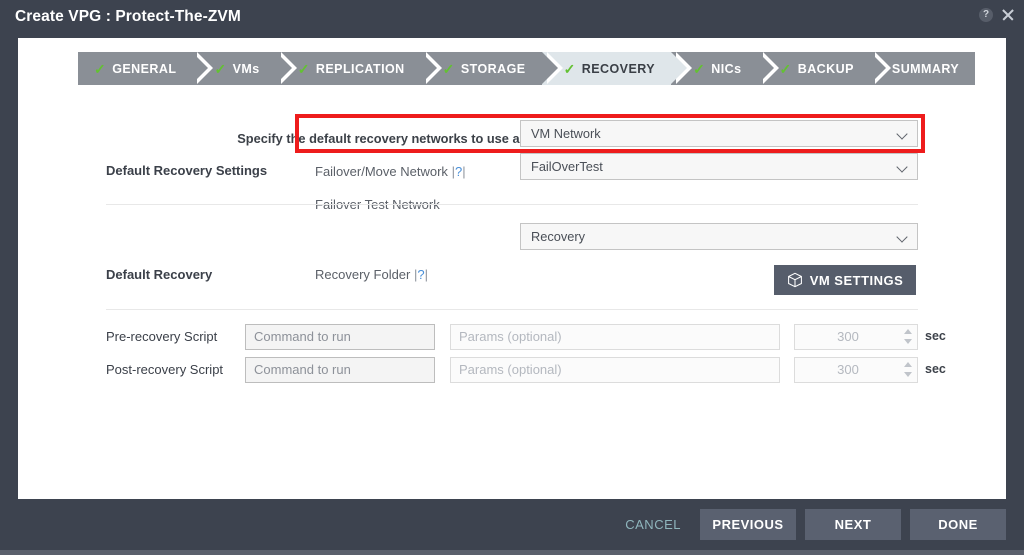 This screenshot has width=1024, height=555. What do you see at coordinates (566, 133) in the screenshot?
I see `select-value: VM Network` at bounding box center [566, 133].